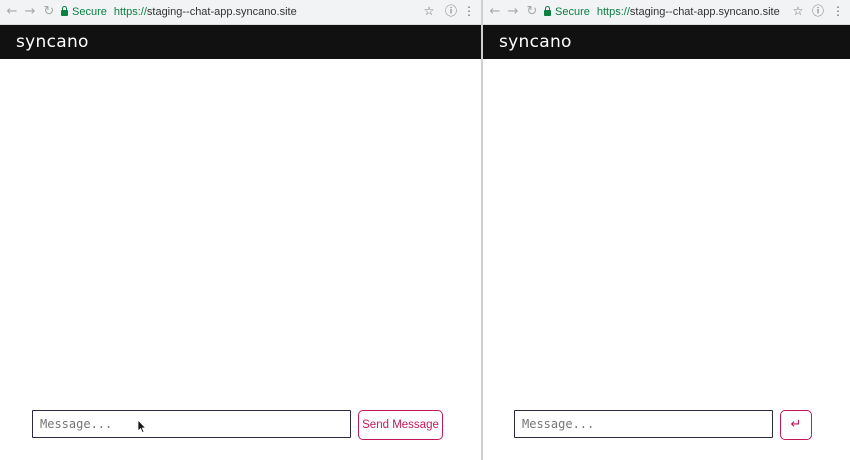  What do you see at coordinates (400, 425) in the screenshot?
I see `send-message-button: Send Message` at bounding box center [400, 425].